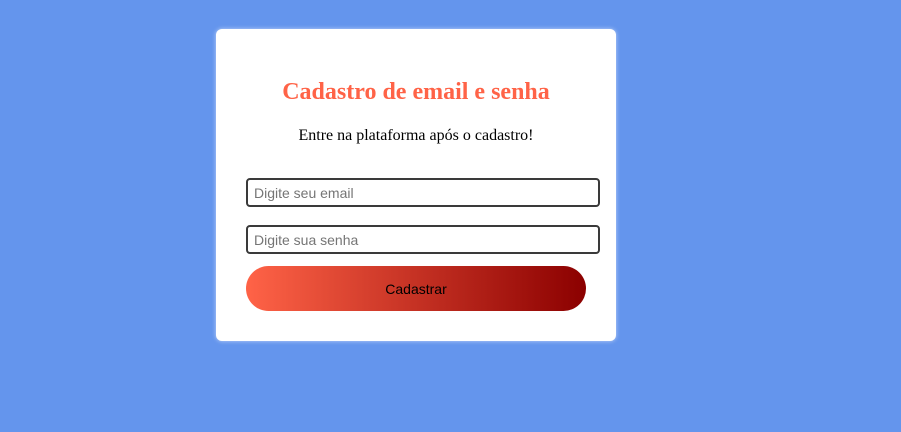 Image resolution: width=901 pixels, height=432 pixels. Describe the element at coordinates (423, 192) in the screenshot. I see `email-field` at that location.